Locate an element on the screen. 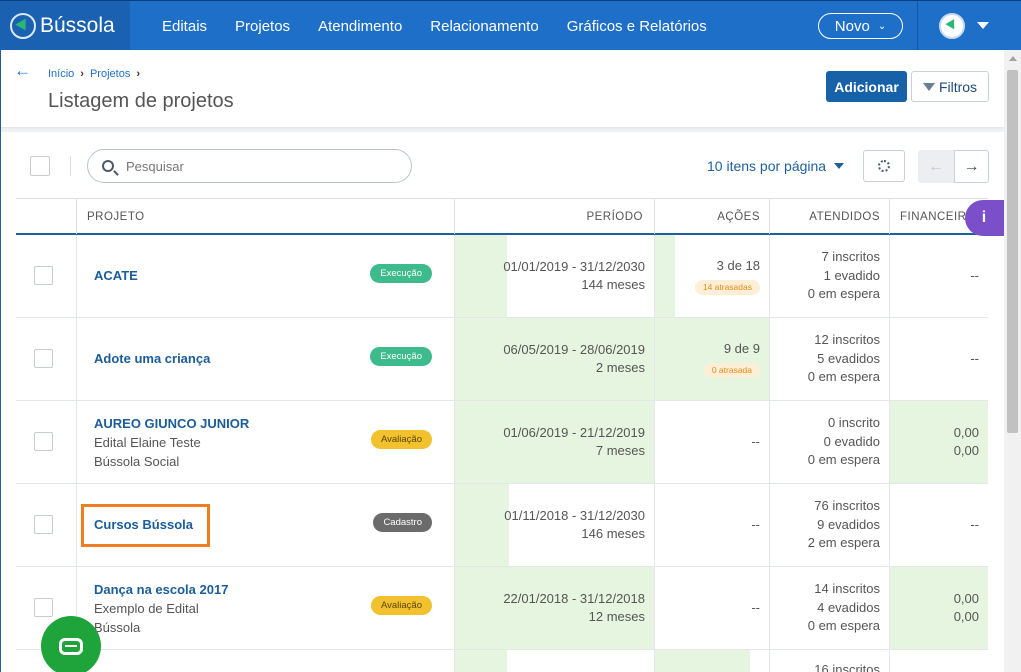  highlight-box is located at coordinates (145, 525).